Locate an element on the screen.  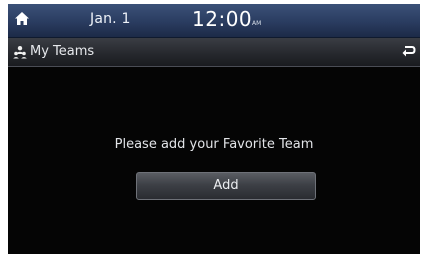
status-bar: Jan. 1 12:00 AM is located at coordinates (214, 21).